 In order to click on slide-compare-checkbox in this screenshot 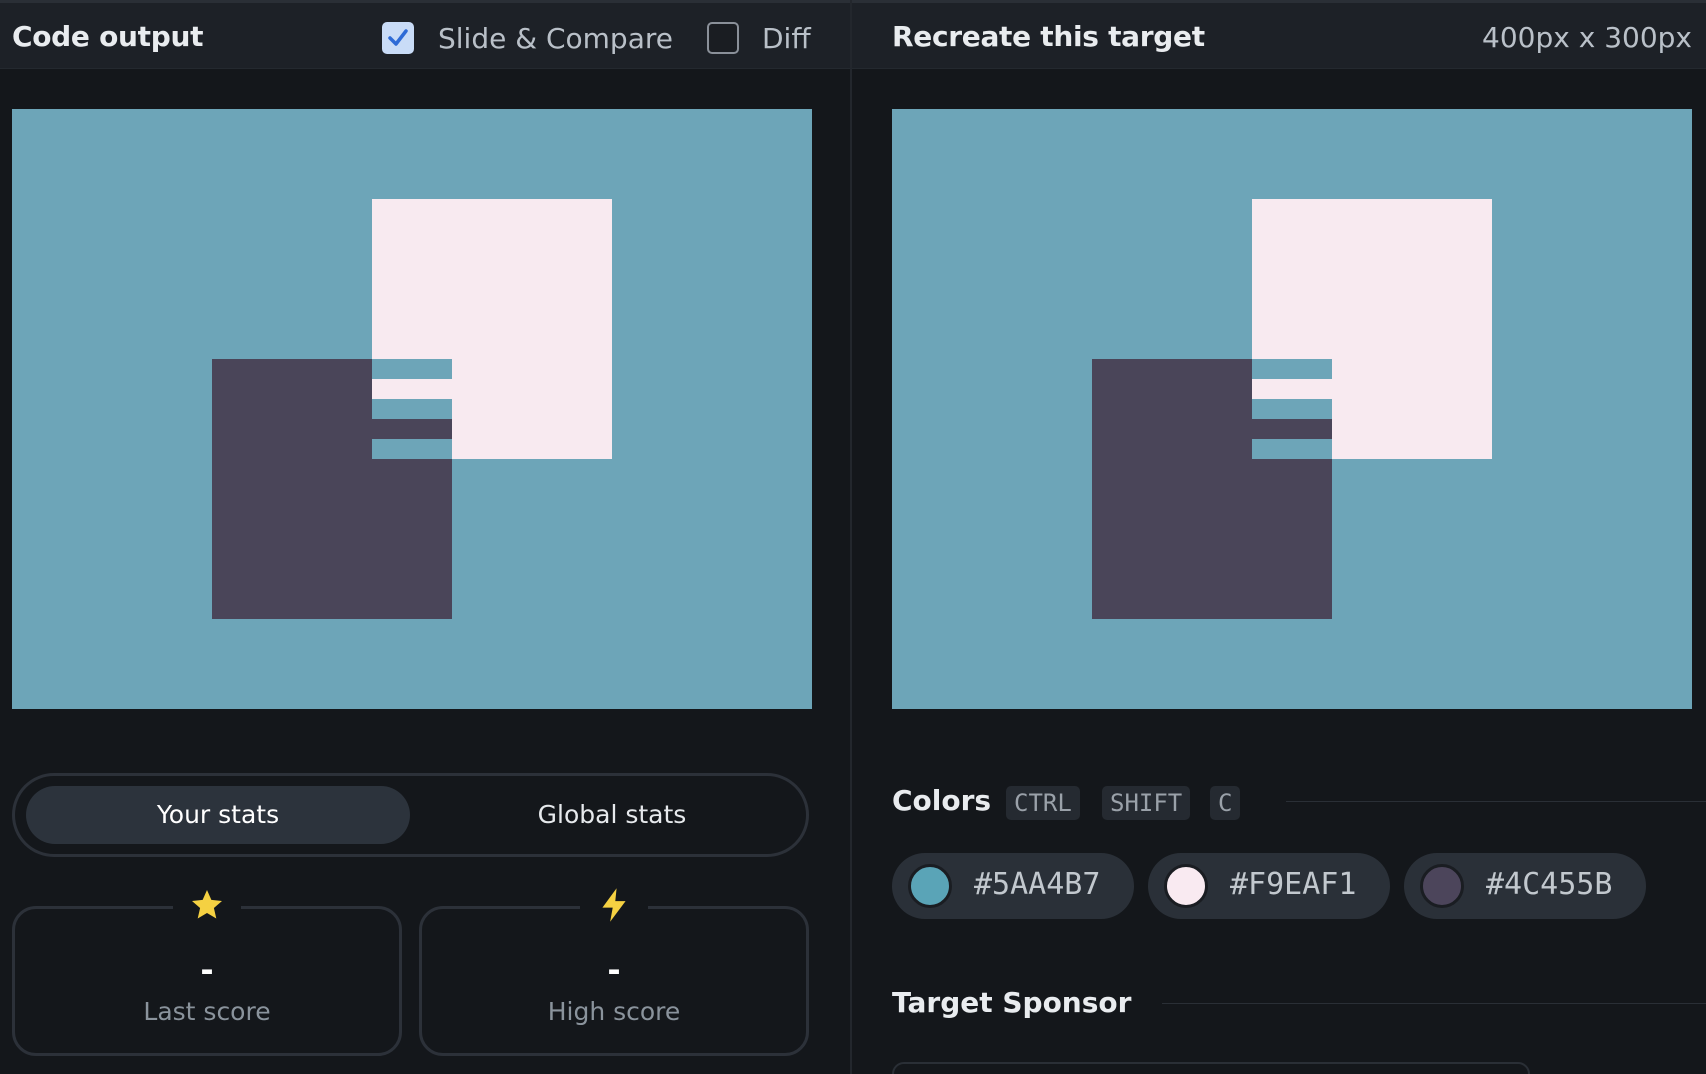, I will do `click(398, 38)`.